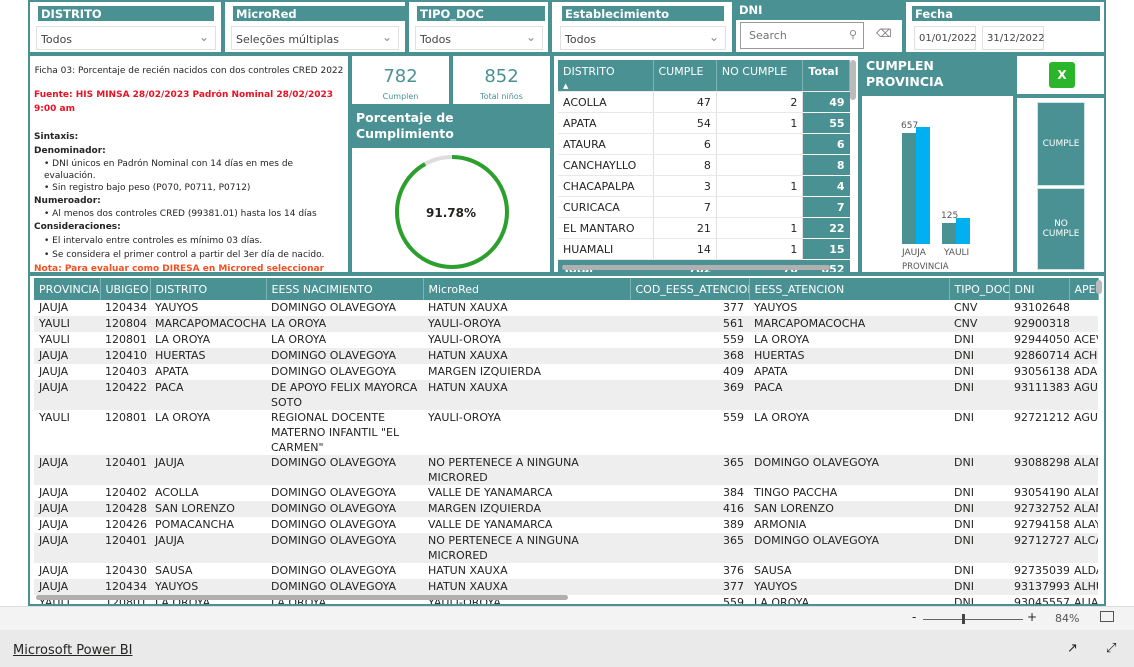 Image resolution: width=1134 pixels, height=667 pixels. Describe the element at coordinates (826, 76) in the screenshot. I see `col-total: Total` at that location.